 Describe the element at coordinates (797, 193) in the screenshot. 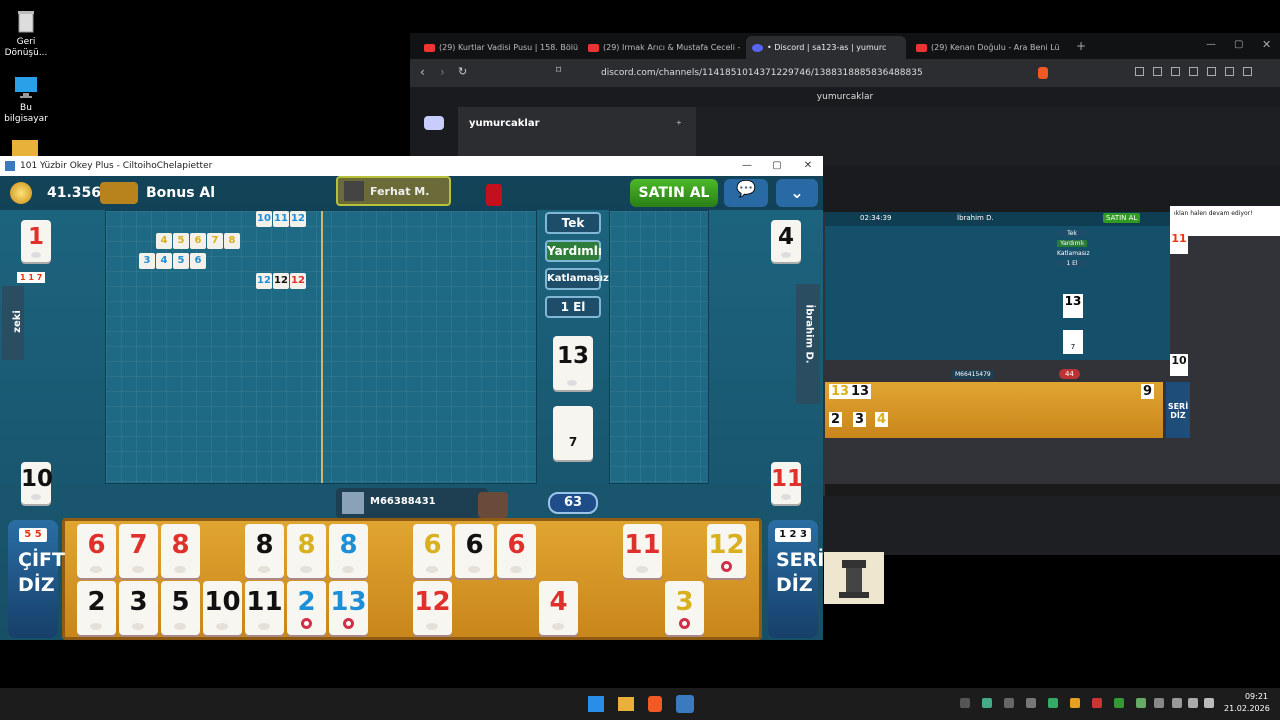

I see `chevron-down-icon: ⌄` at that location.